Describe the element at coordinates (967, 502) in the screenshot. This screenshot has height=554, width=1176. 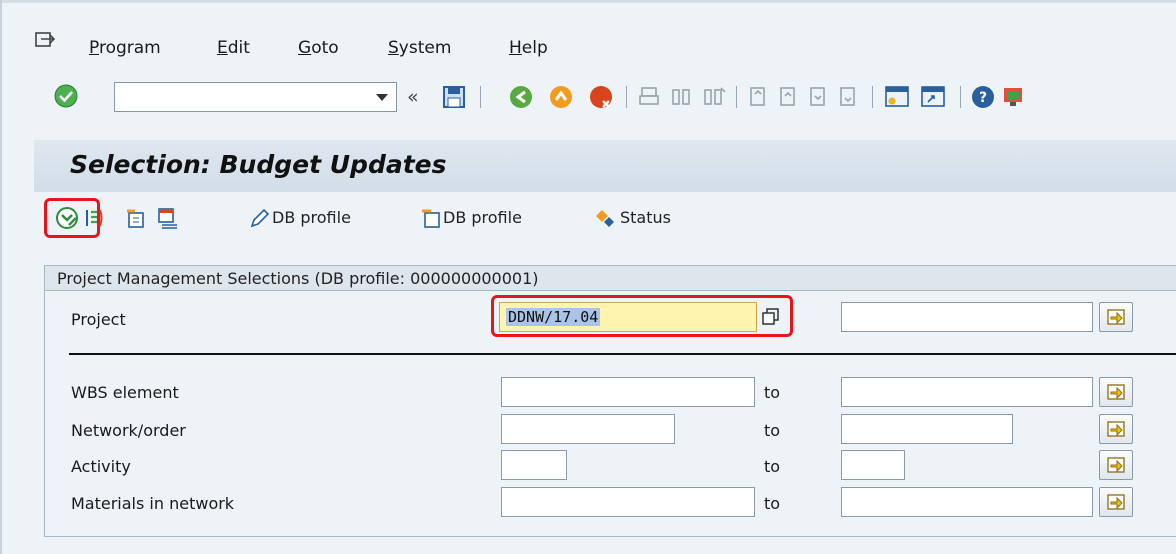
I see `materials-to-input` at that location.